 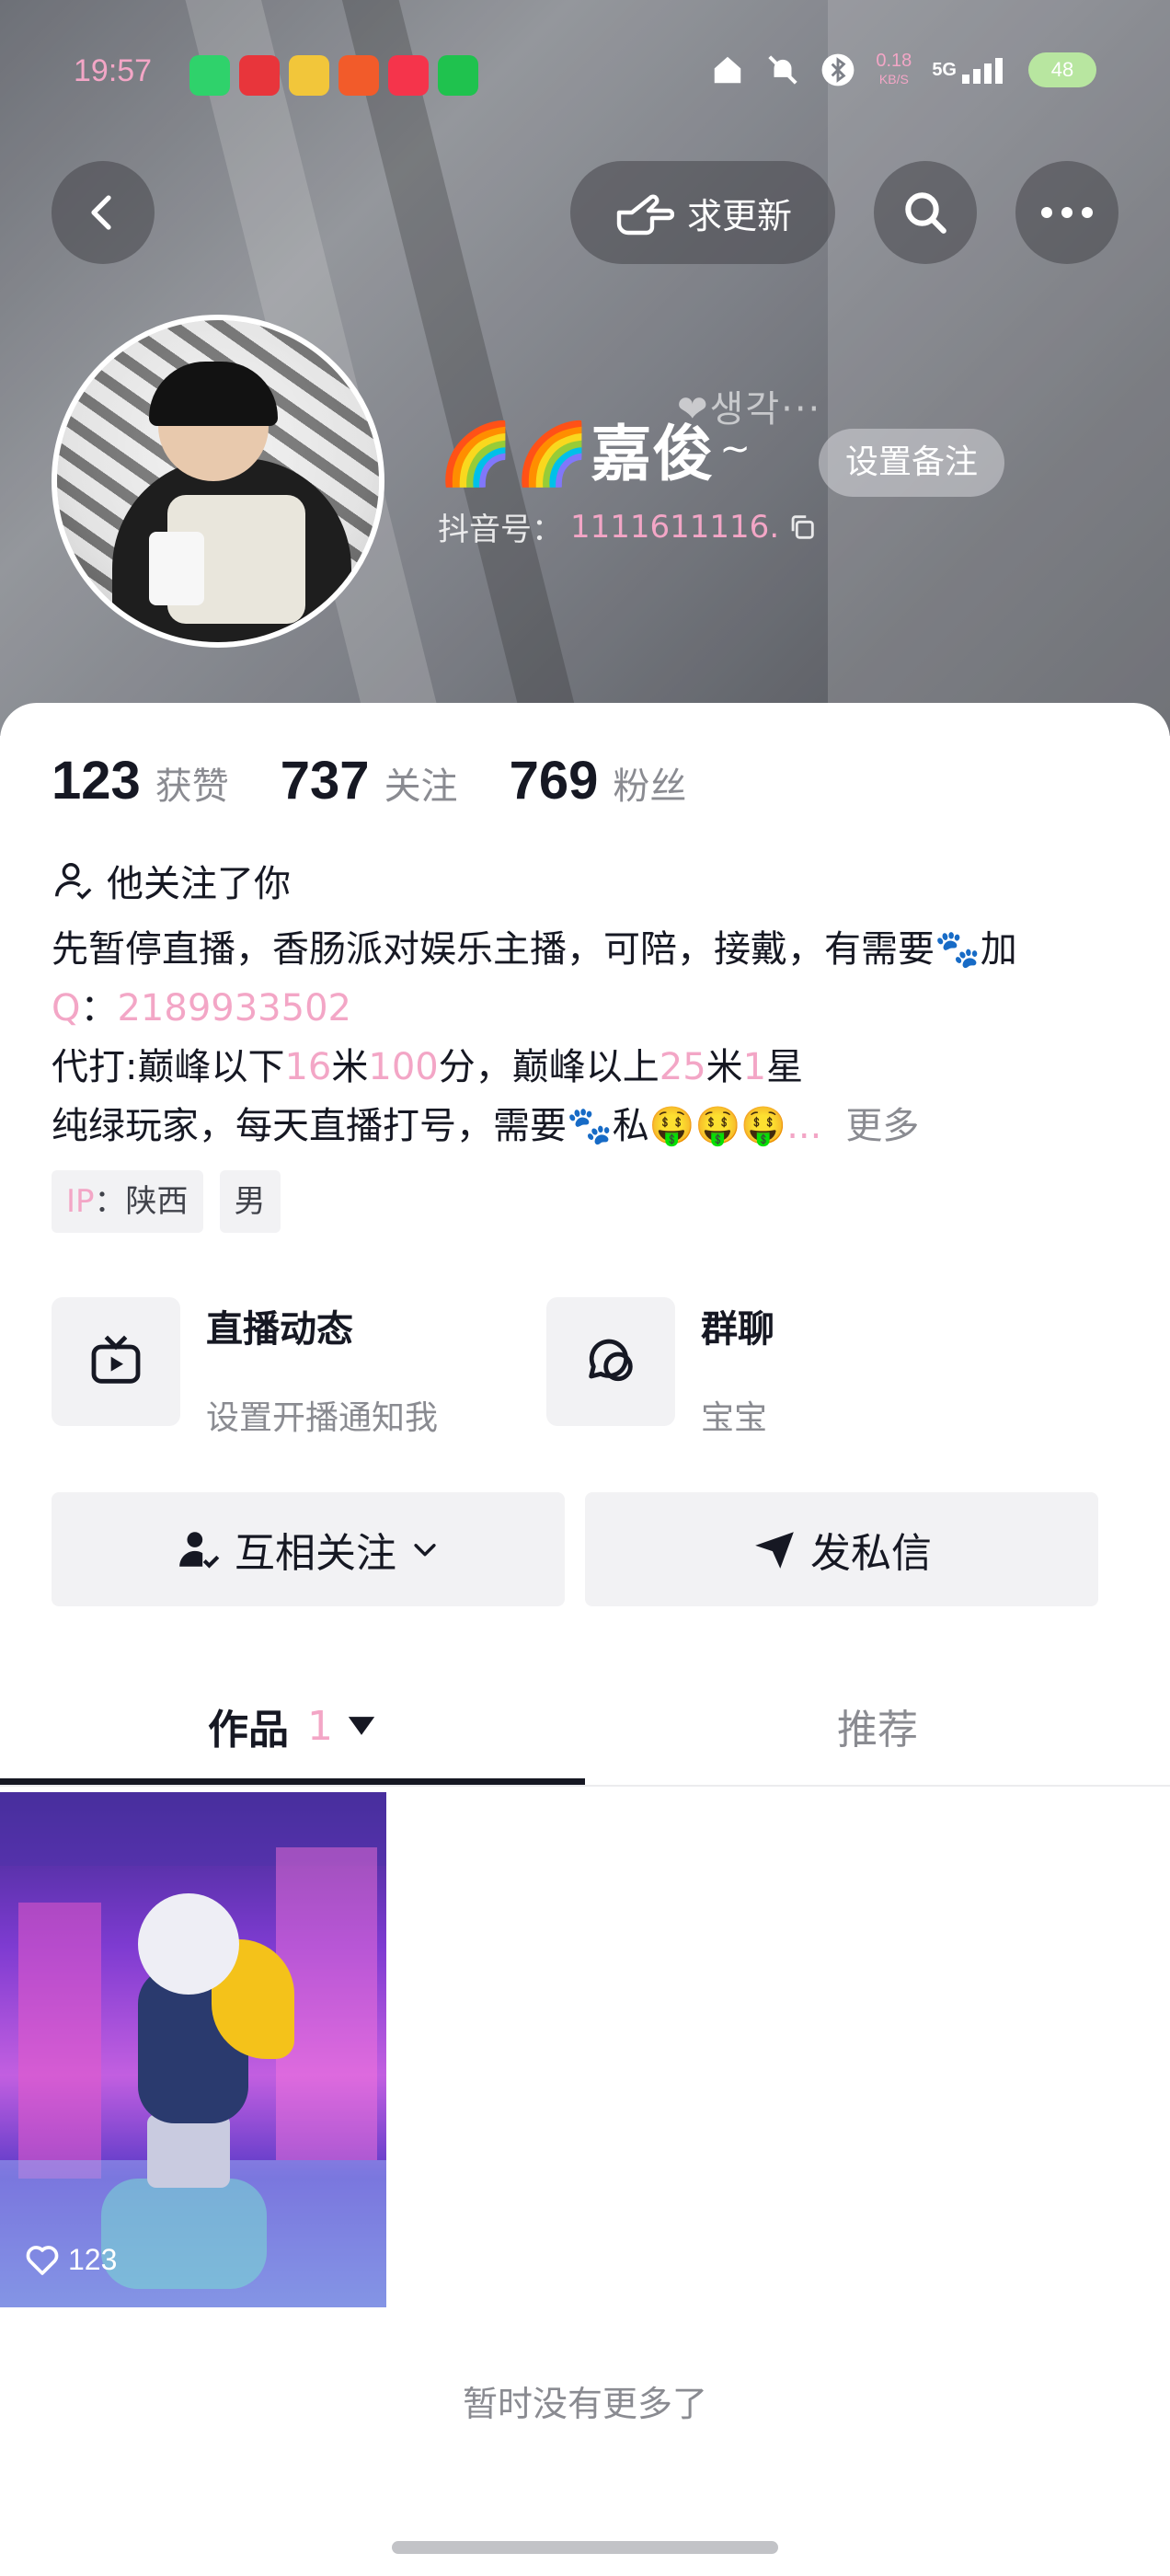 What do you see at coordinates (292, 1781) in the screenshot?
I see `active-tab-indicator` at bounding box center [292, 1781].